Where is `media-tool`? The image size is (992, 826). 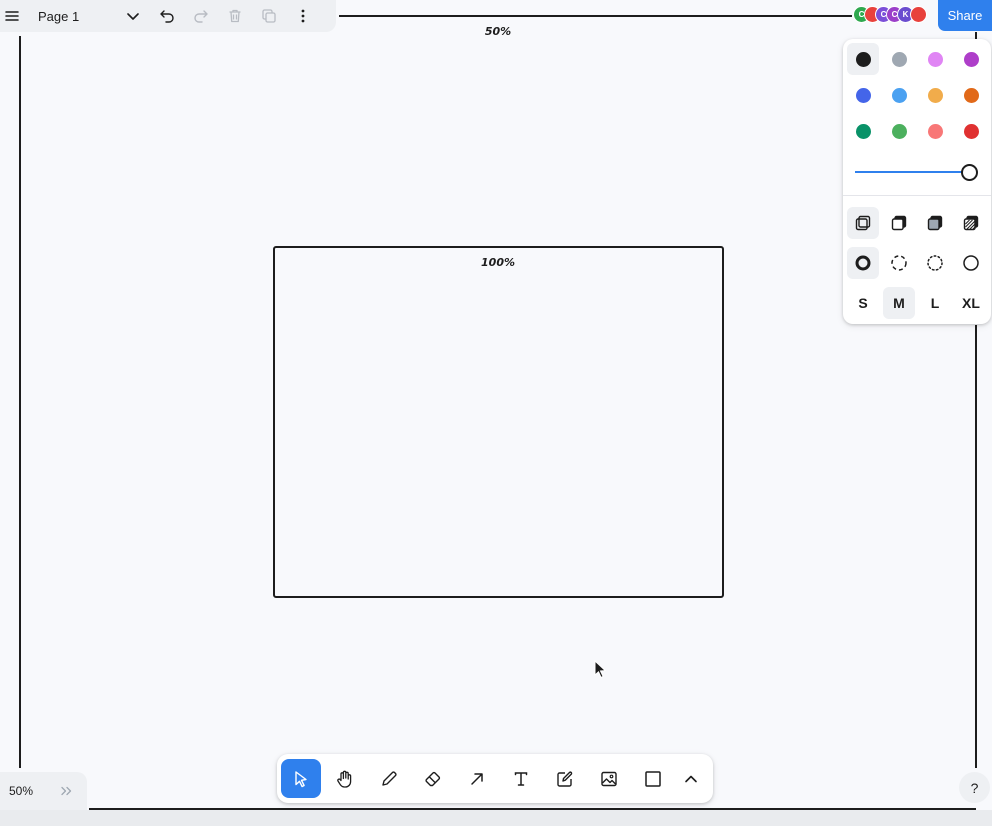
media-tool is located at coordinates (609, 778).